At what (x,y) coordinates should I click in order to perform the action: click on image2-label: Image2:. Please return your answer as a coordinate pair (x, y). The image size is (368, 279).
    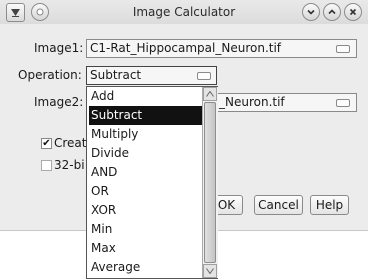
    Looking at the image, I should click on (59, 102).